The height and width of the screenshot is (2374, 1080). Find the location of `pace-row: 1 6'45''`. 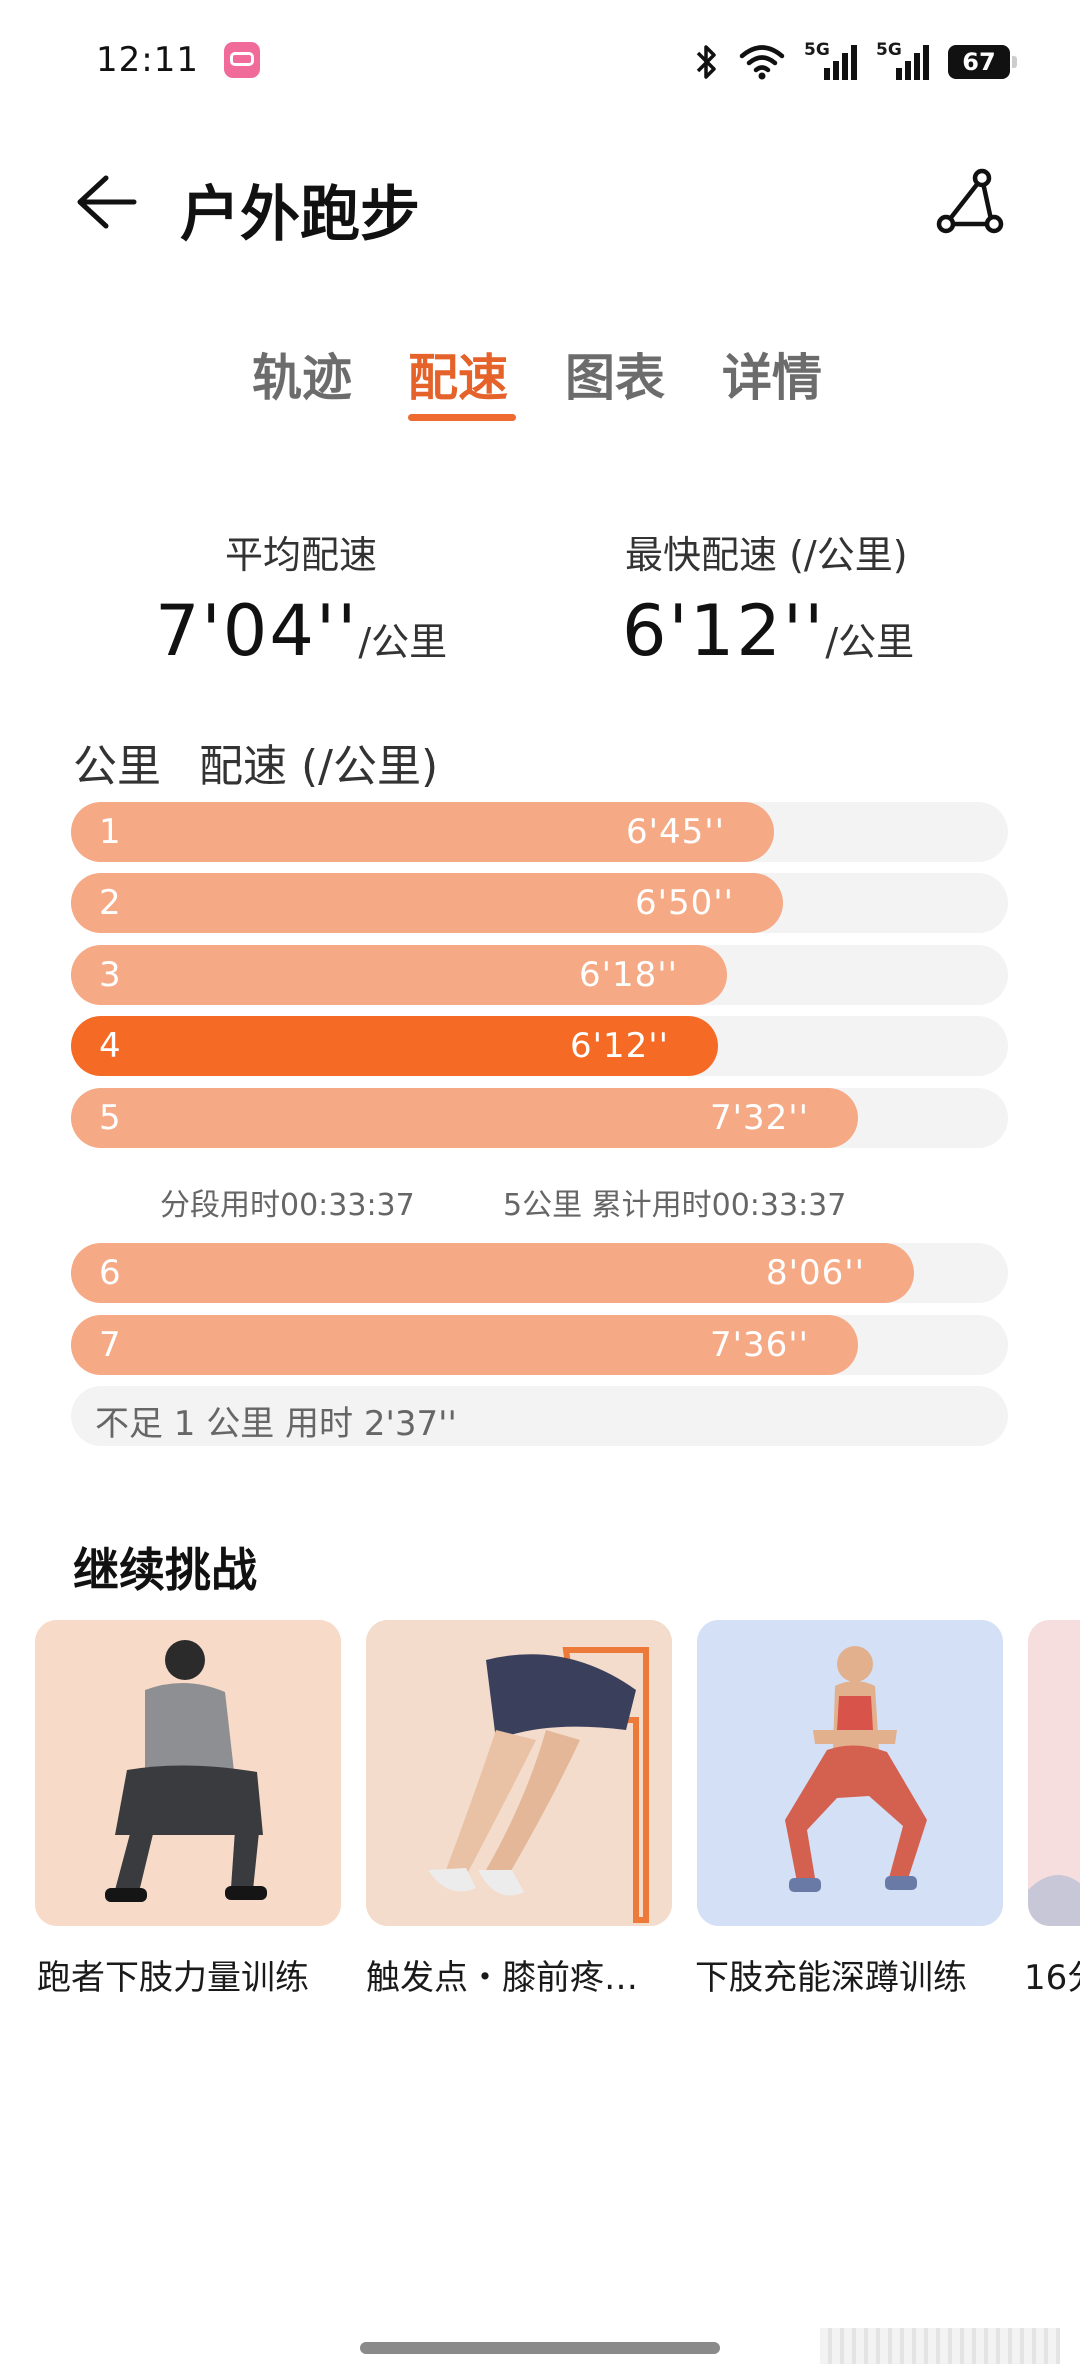

pace-row: 1 6'45'' is located at coordinates (539, 832).